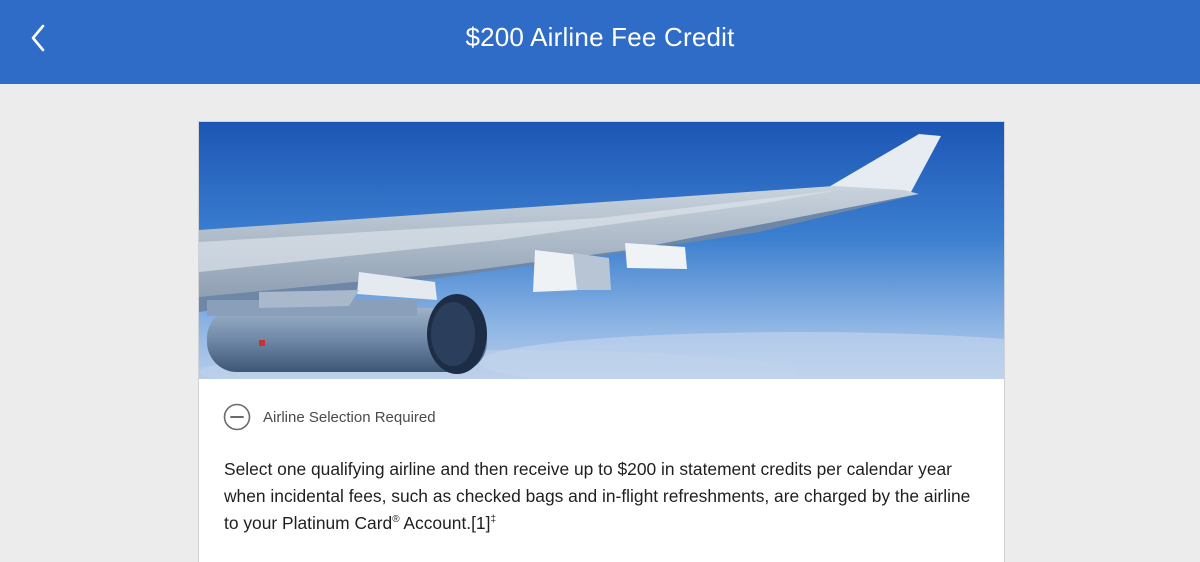 Image resolution: width=1200 pixels, height=562 pixels. What do you see at coordinates (237, 417) in the screenshot?
I see `minus-circle-icon` at bounding box center [237, 417].